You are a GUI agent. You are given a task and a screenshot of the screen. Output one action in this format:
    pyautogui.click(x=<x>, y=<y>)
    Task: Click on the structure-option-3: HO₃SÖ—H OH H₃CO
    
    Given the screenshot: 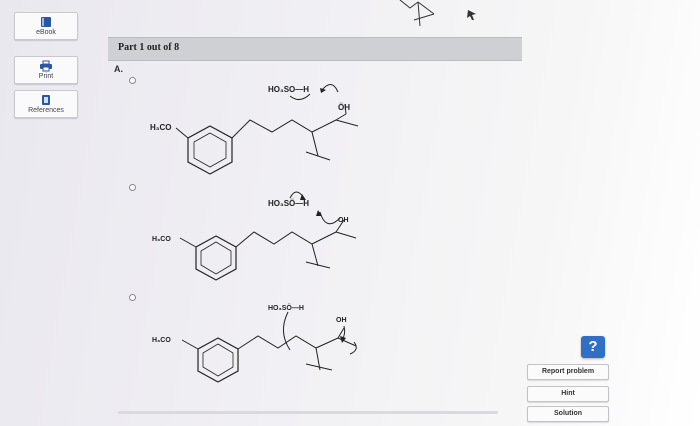 What is the action you would take?
    pyautogui.click(x=254, y=343)
    